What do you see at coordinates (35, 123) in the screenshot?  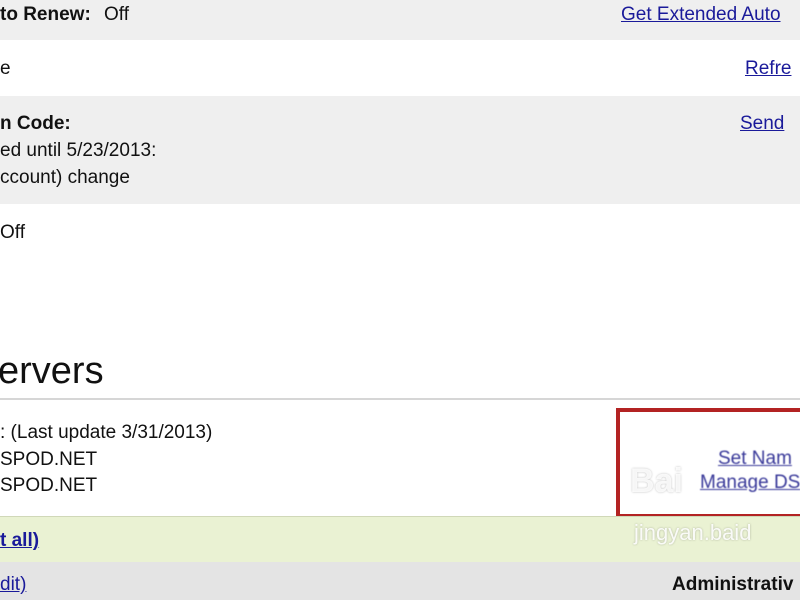 I see `auth-code-label: n Code:` at bounding box center [35, 123].